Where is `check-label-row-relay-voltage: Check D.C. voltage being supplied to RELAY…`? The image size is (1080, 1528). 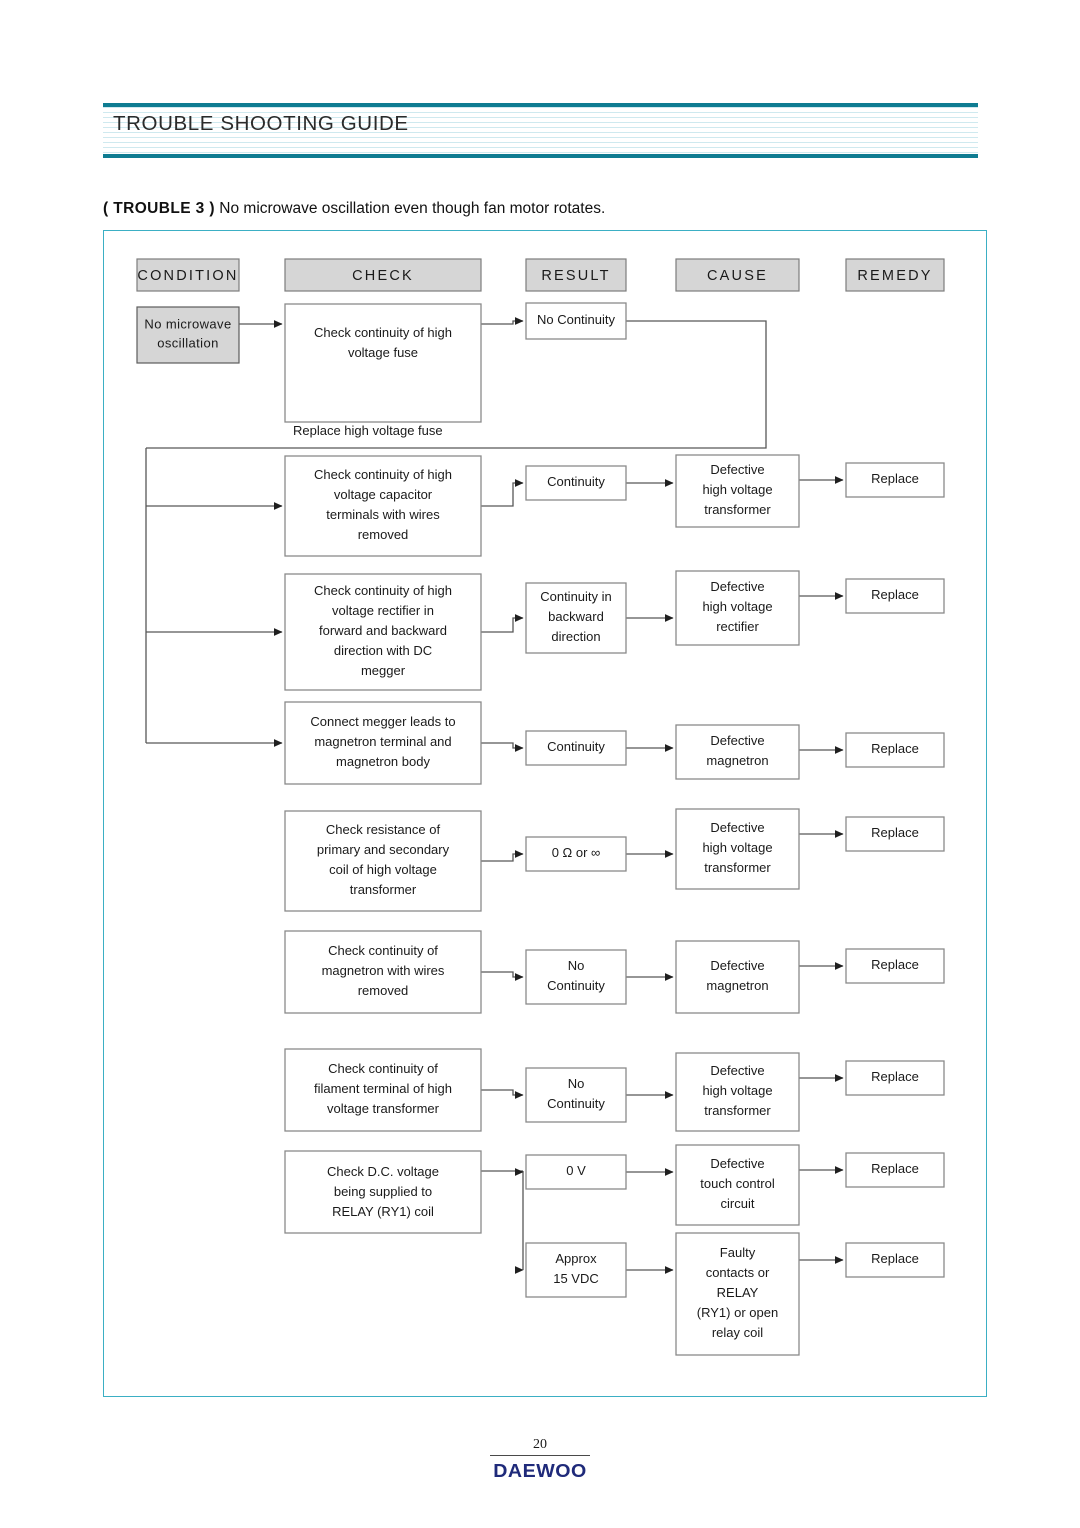 check-label-row-relay-voltage: Check D.C. voltage being supplied to RELAY… is located at coordinates (383, 1191).